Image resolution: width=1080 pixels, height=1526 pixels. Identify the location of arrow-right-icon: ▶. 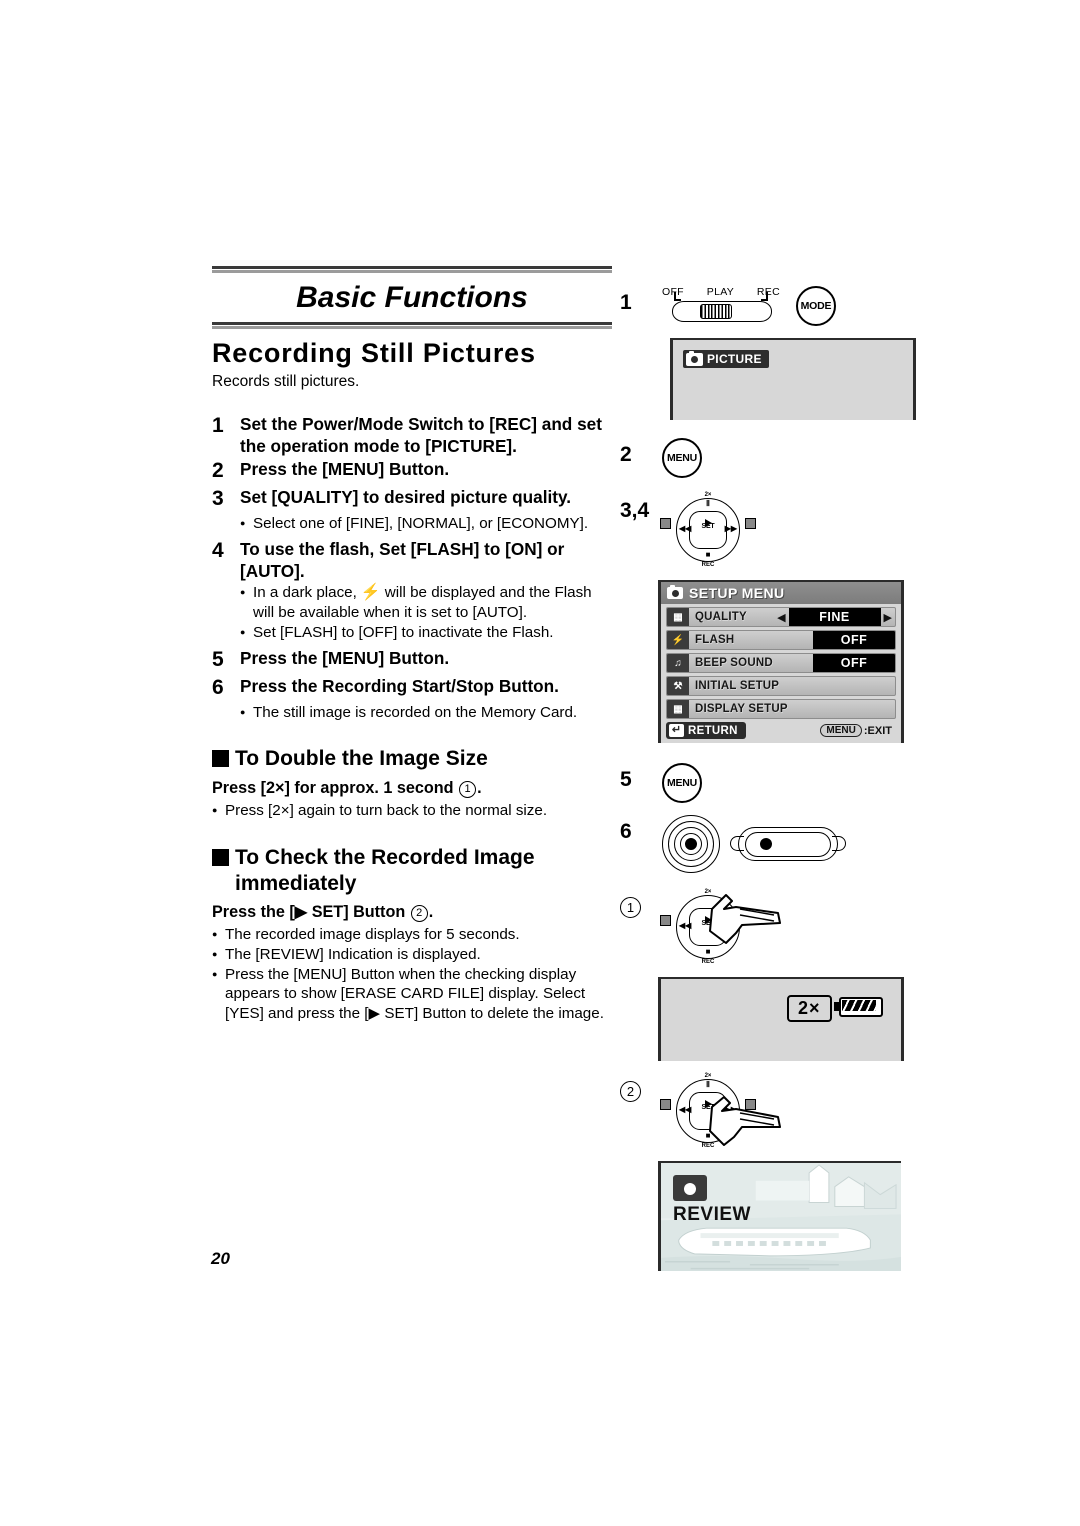
(888, 617).